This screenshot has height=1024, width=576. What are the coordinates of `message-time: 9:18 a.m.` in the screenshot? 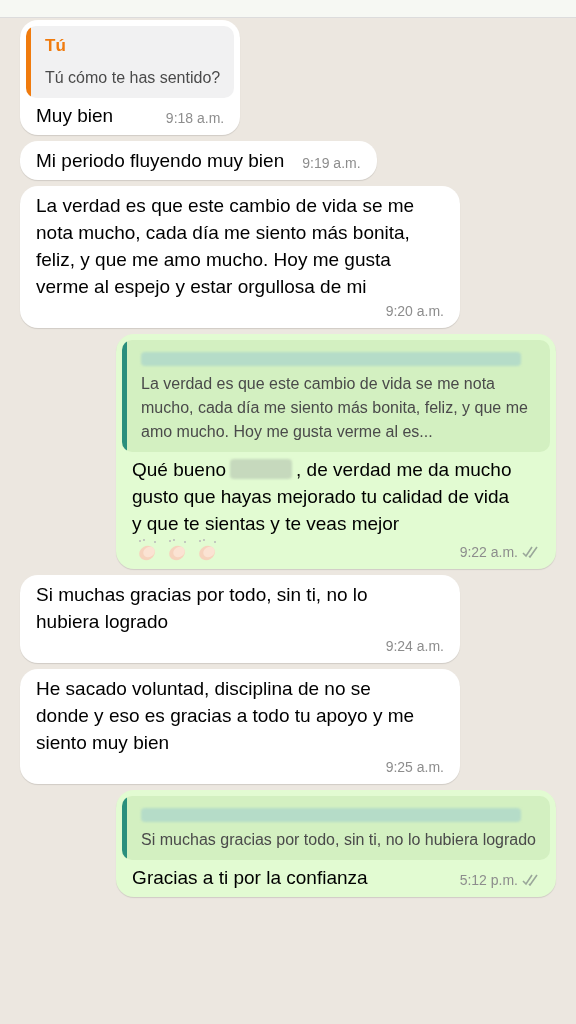 It's located at (195, 118).